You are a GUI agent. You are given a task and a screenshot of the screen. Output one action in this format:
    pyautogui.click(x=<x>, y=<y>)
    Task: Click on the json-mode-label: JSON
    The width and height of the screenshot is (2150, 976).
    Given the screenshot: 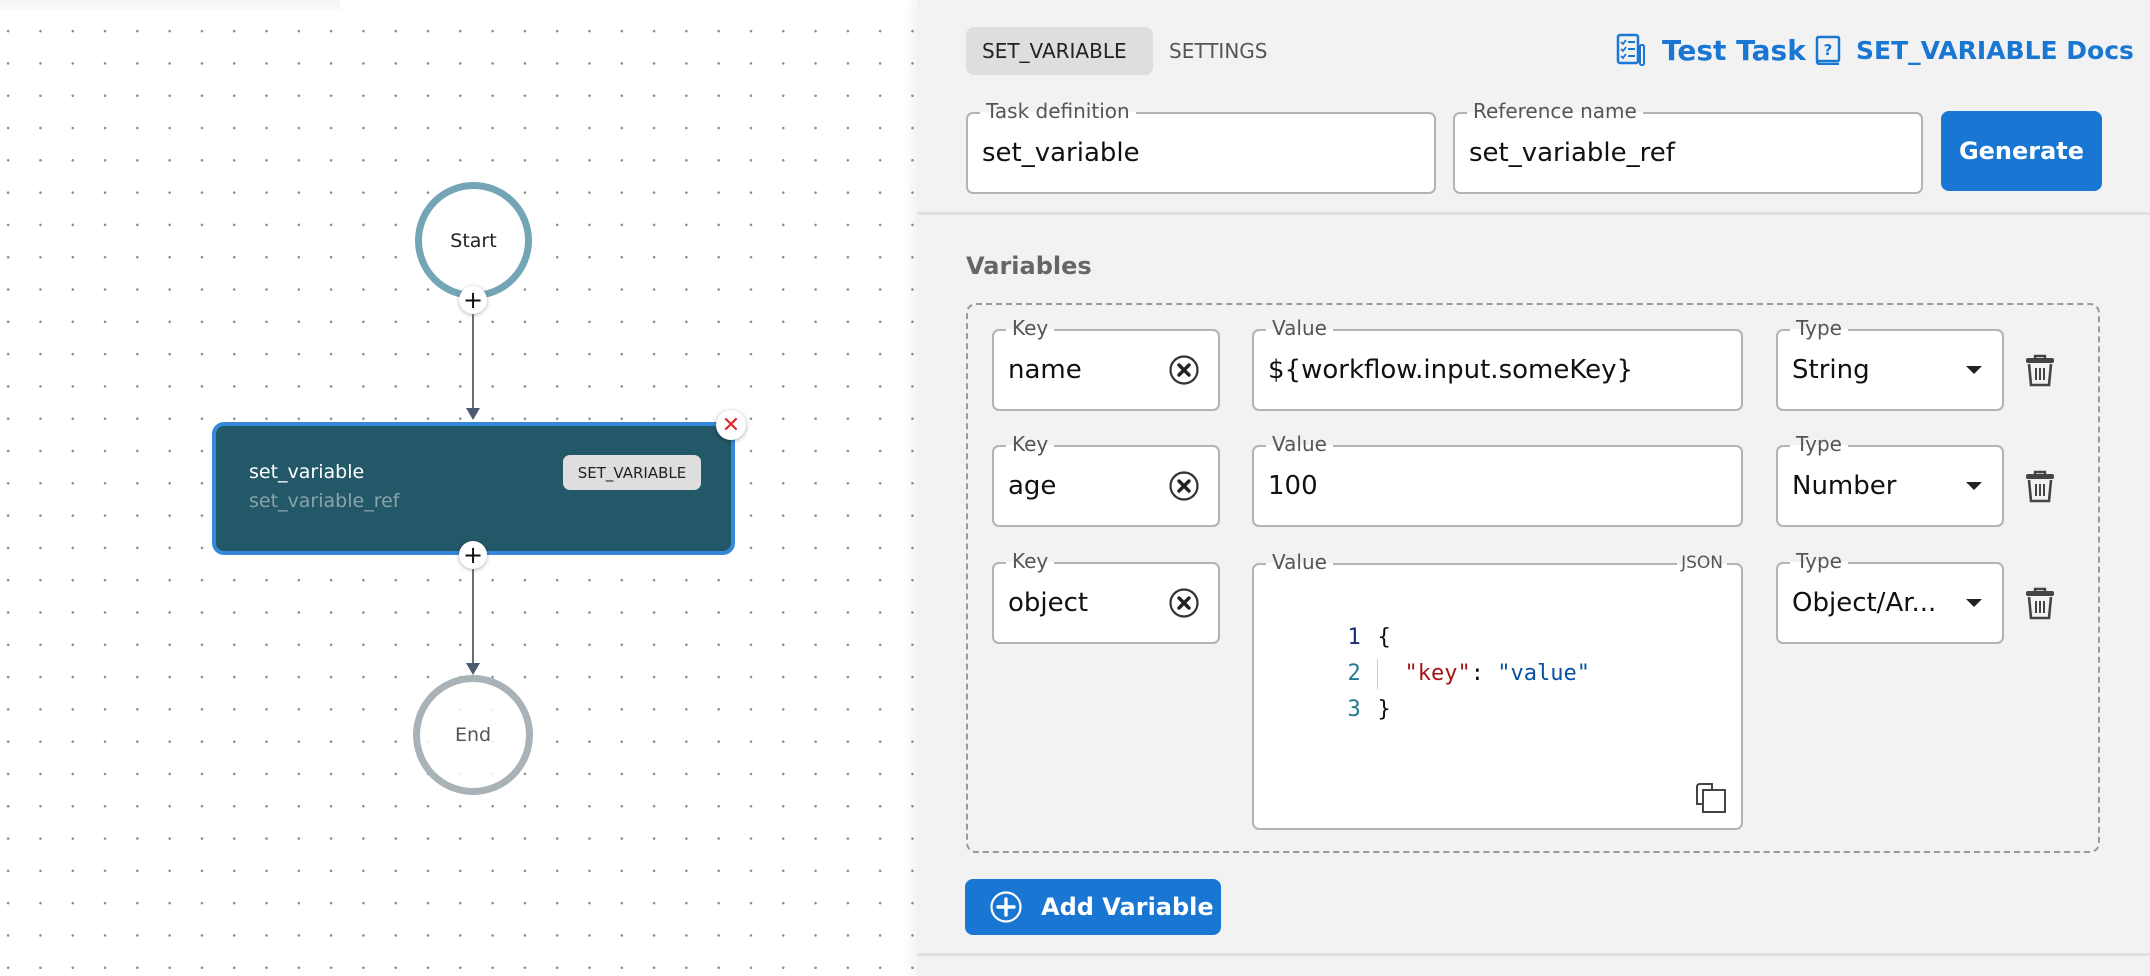 What is the action you would take?
    pyautogui.click(x=1702, y=563)
    